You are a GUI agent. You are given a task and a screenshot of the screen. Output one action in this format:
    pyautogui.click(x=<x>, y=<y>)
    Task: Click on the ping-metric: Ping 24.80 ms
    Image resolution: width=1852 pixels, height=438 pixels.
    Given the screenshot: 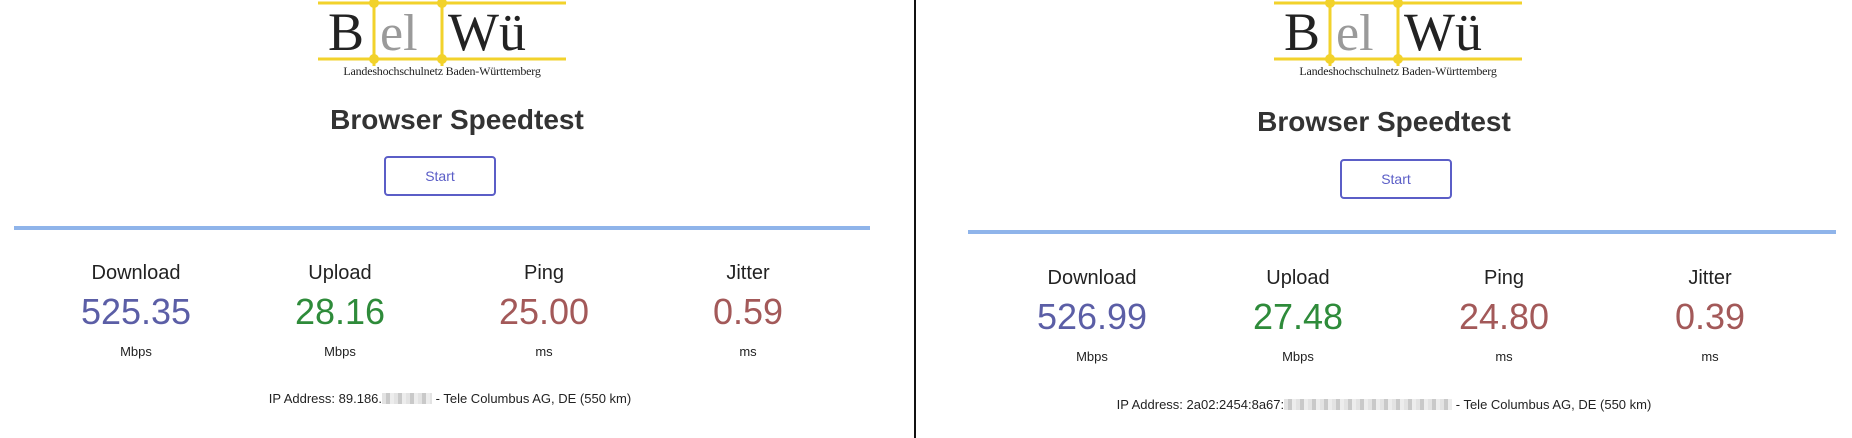 What is the action you would take?
    pyautogui.click(x=1504, y=316)
    